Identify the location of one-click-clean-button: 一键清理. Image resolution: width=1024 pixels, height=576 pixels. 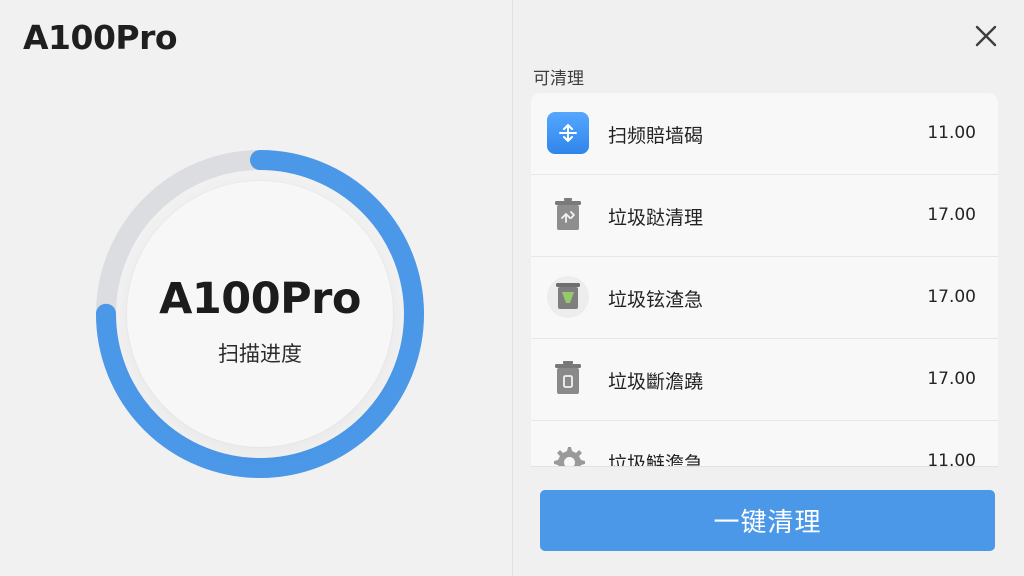
(767, 520).